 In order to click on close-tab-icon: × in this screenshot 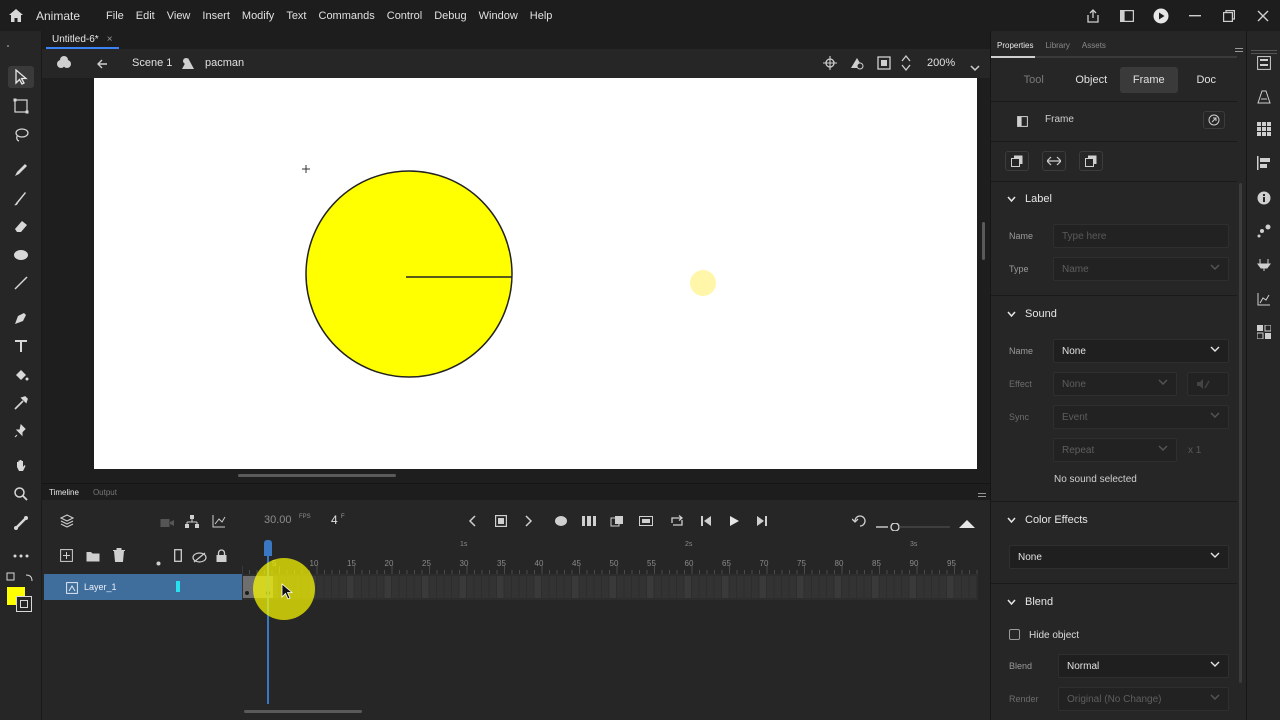, I will do `click(110, 39)`.